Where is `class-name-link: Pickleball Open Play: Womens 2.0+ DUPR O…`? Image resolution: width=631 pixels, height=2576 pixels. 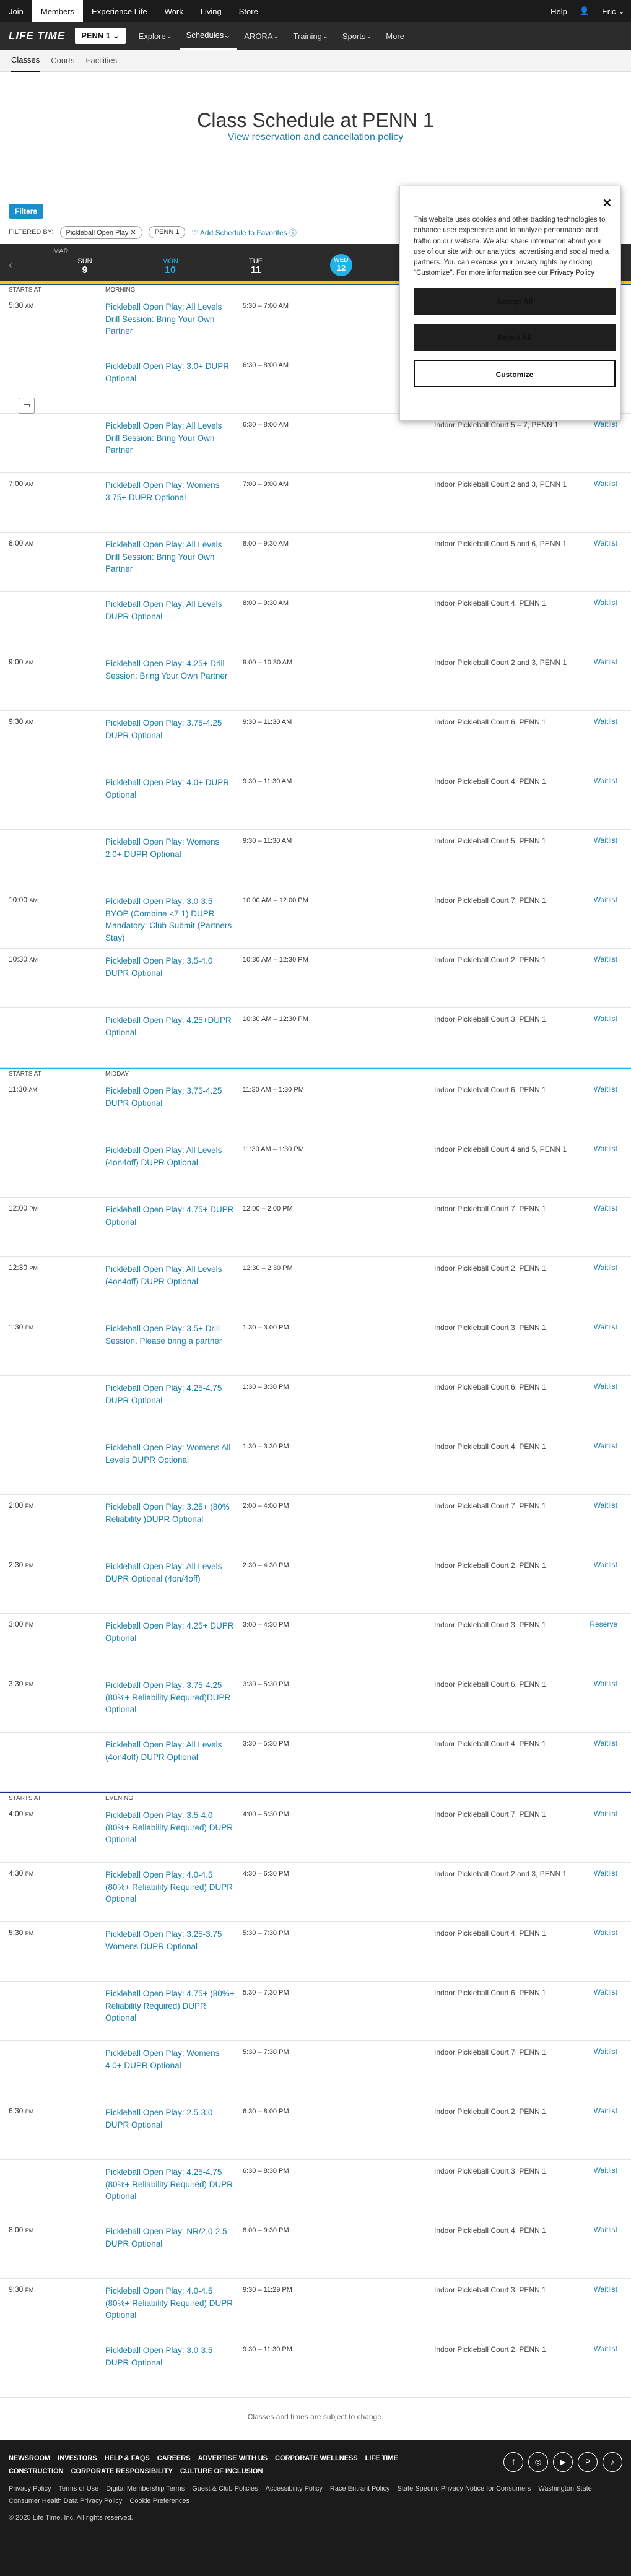
class-name-link: Pickleball Open Play: Womens 2.0+ DUPR O… is located at coordinates (174, 862).